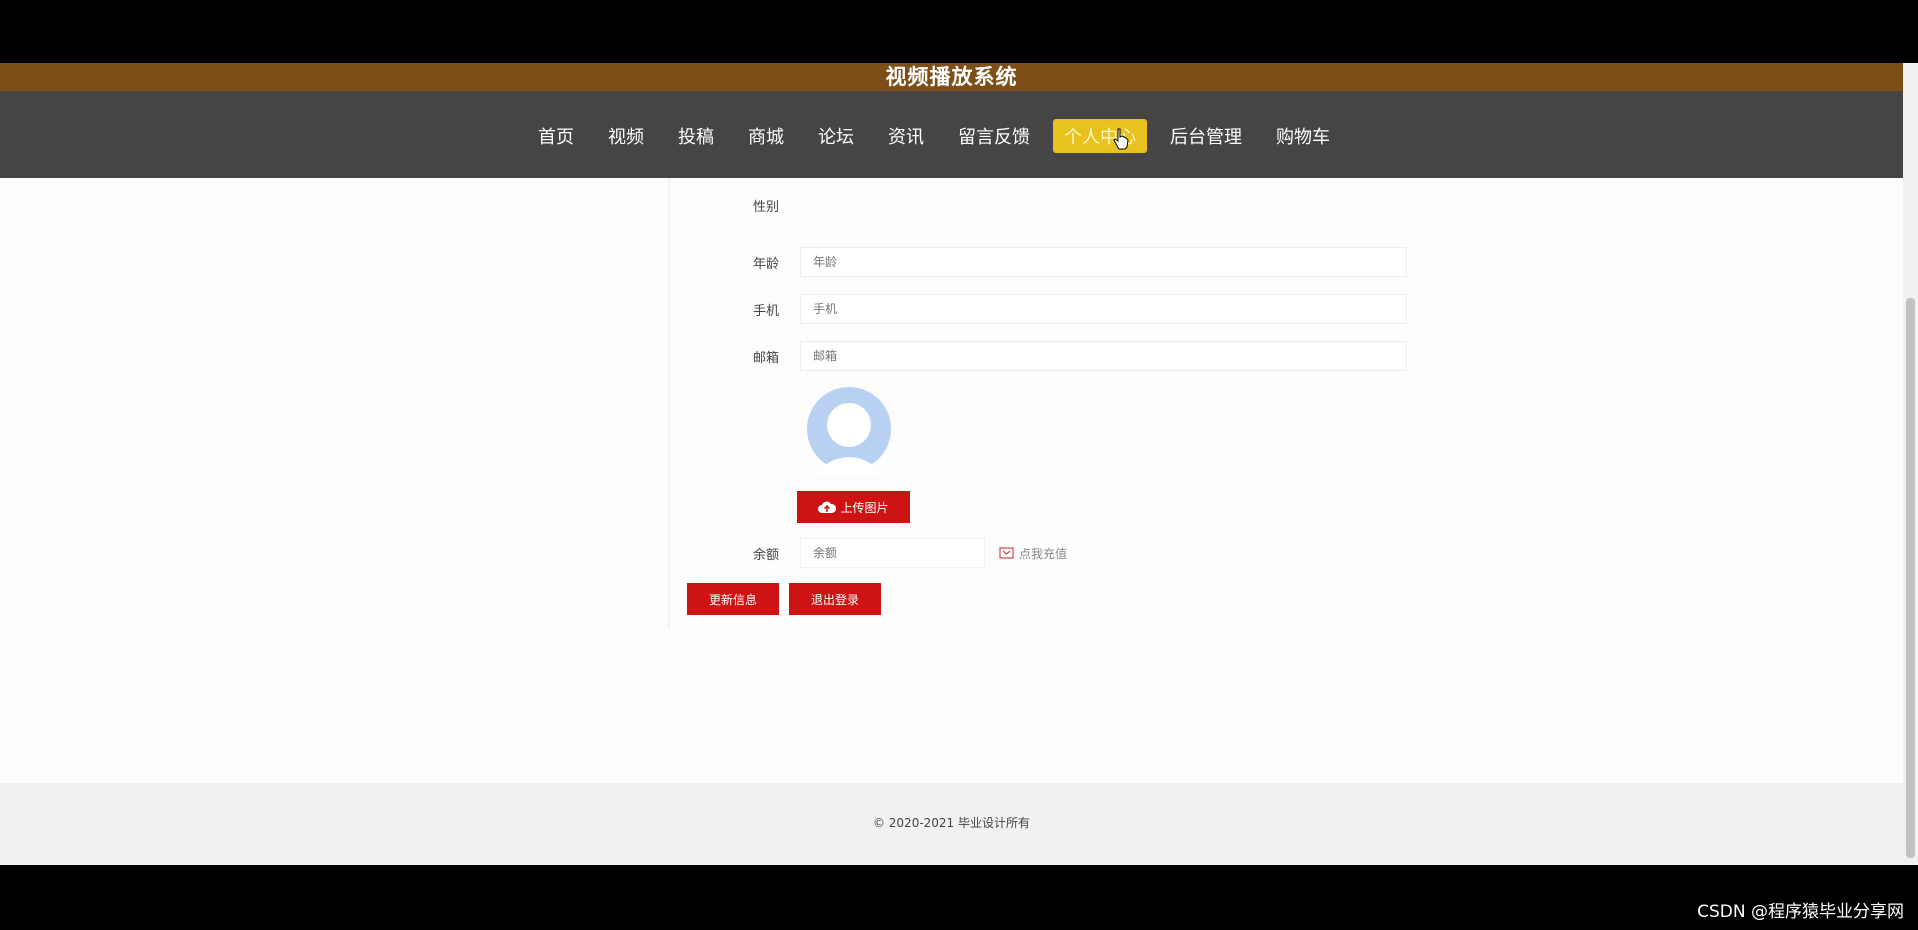 The width and height of the screenshot is (1918, 930). Describe the element at coordinates (827, 507) in the screenshot. I see `cloud-upload-icon` at that location.